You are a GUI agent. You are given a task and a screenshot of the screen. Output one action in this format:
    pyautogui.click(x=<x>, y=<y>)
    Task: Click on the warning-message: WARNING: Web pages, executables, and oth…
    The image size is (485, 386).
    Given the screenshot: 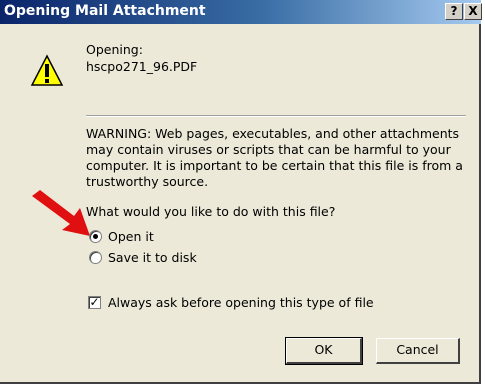 What is the action you would take?
    pyautogui.click(x=274, y=157)
    